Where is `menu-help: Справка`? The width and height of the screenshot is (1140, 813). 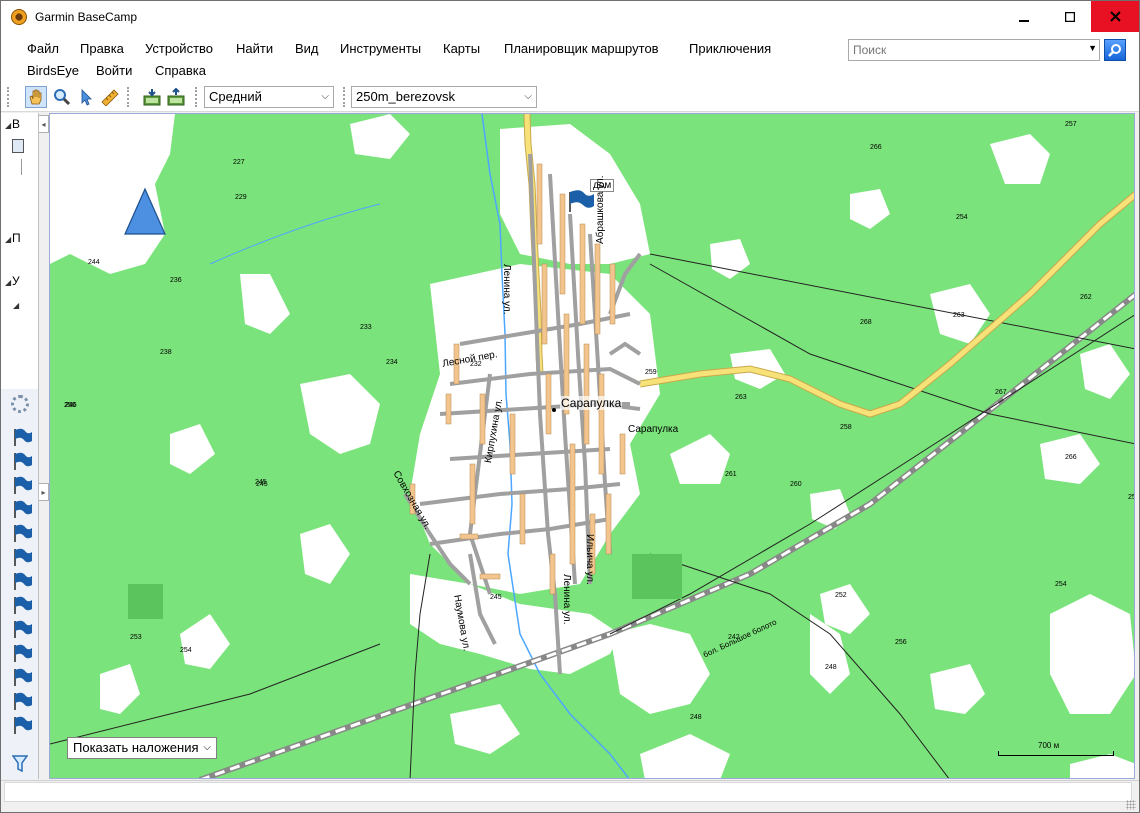
menu-help: Справка is located at coordinates (180, 70).